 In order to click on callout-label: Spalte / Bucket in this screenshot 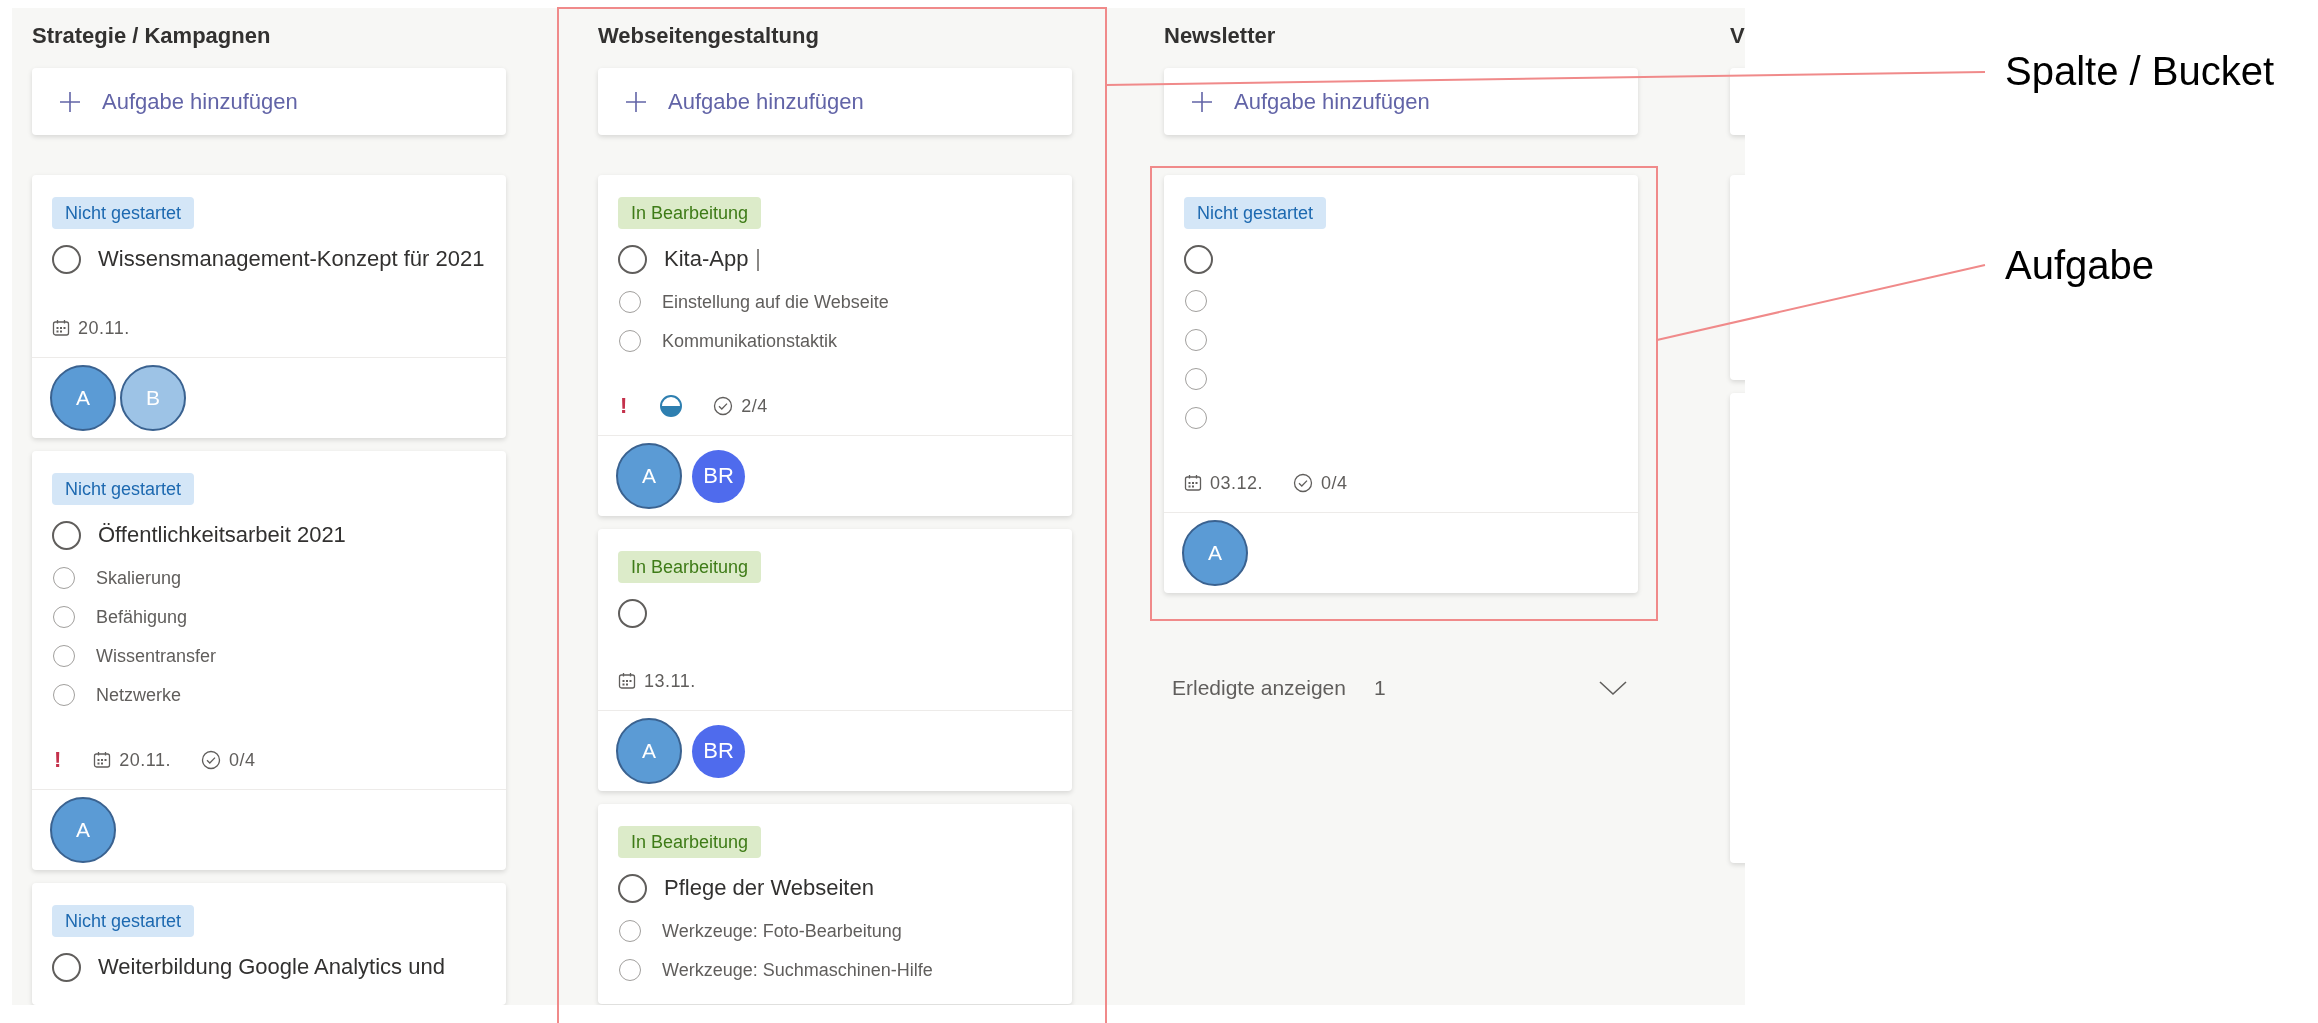, I will do `click(2140, 71)`.